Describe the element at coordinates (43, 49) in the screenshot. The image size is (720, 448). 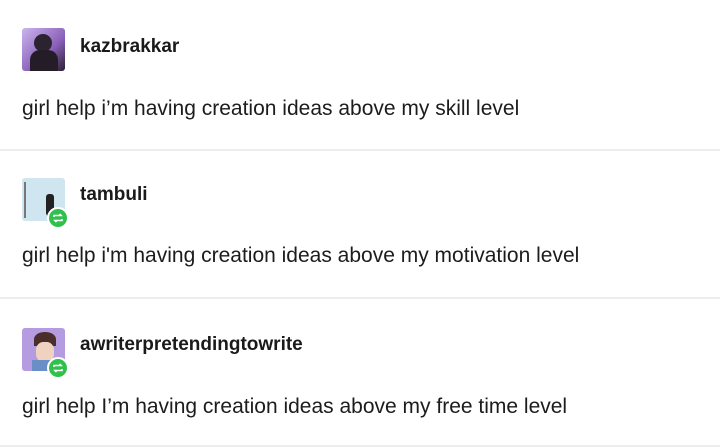
I see `avatar` at that location.